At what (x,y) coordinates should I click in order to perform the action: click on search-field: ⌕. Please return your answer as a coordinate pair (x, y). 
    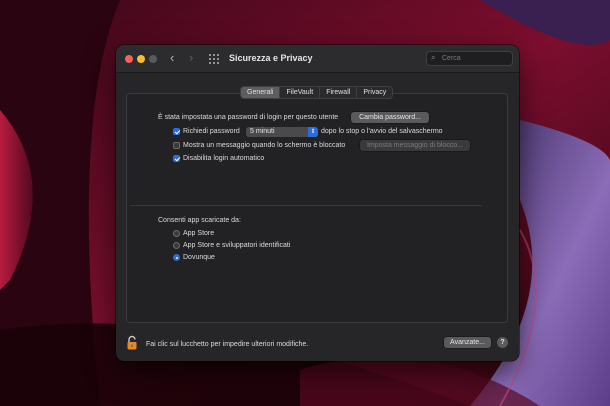
    Looking at the image, I should click on (469, 58).